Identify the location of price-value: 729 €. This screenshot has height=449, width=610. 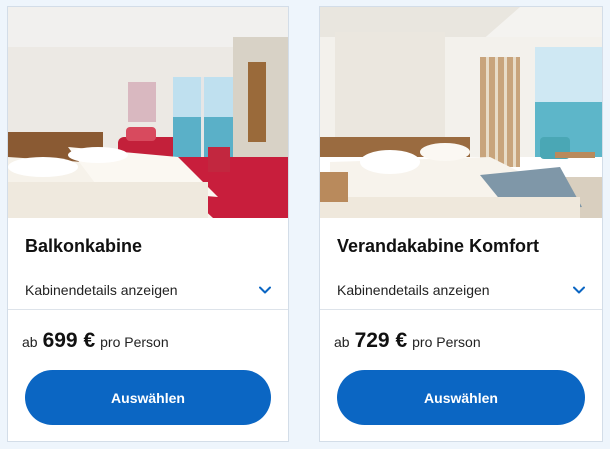
(381, 340).